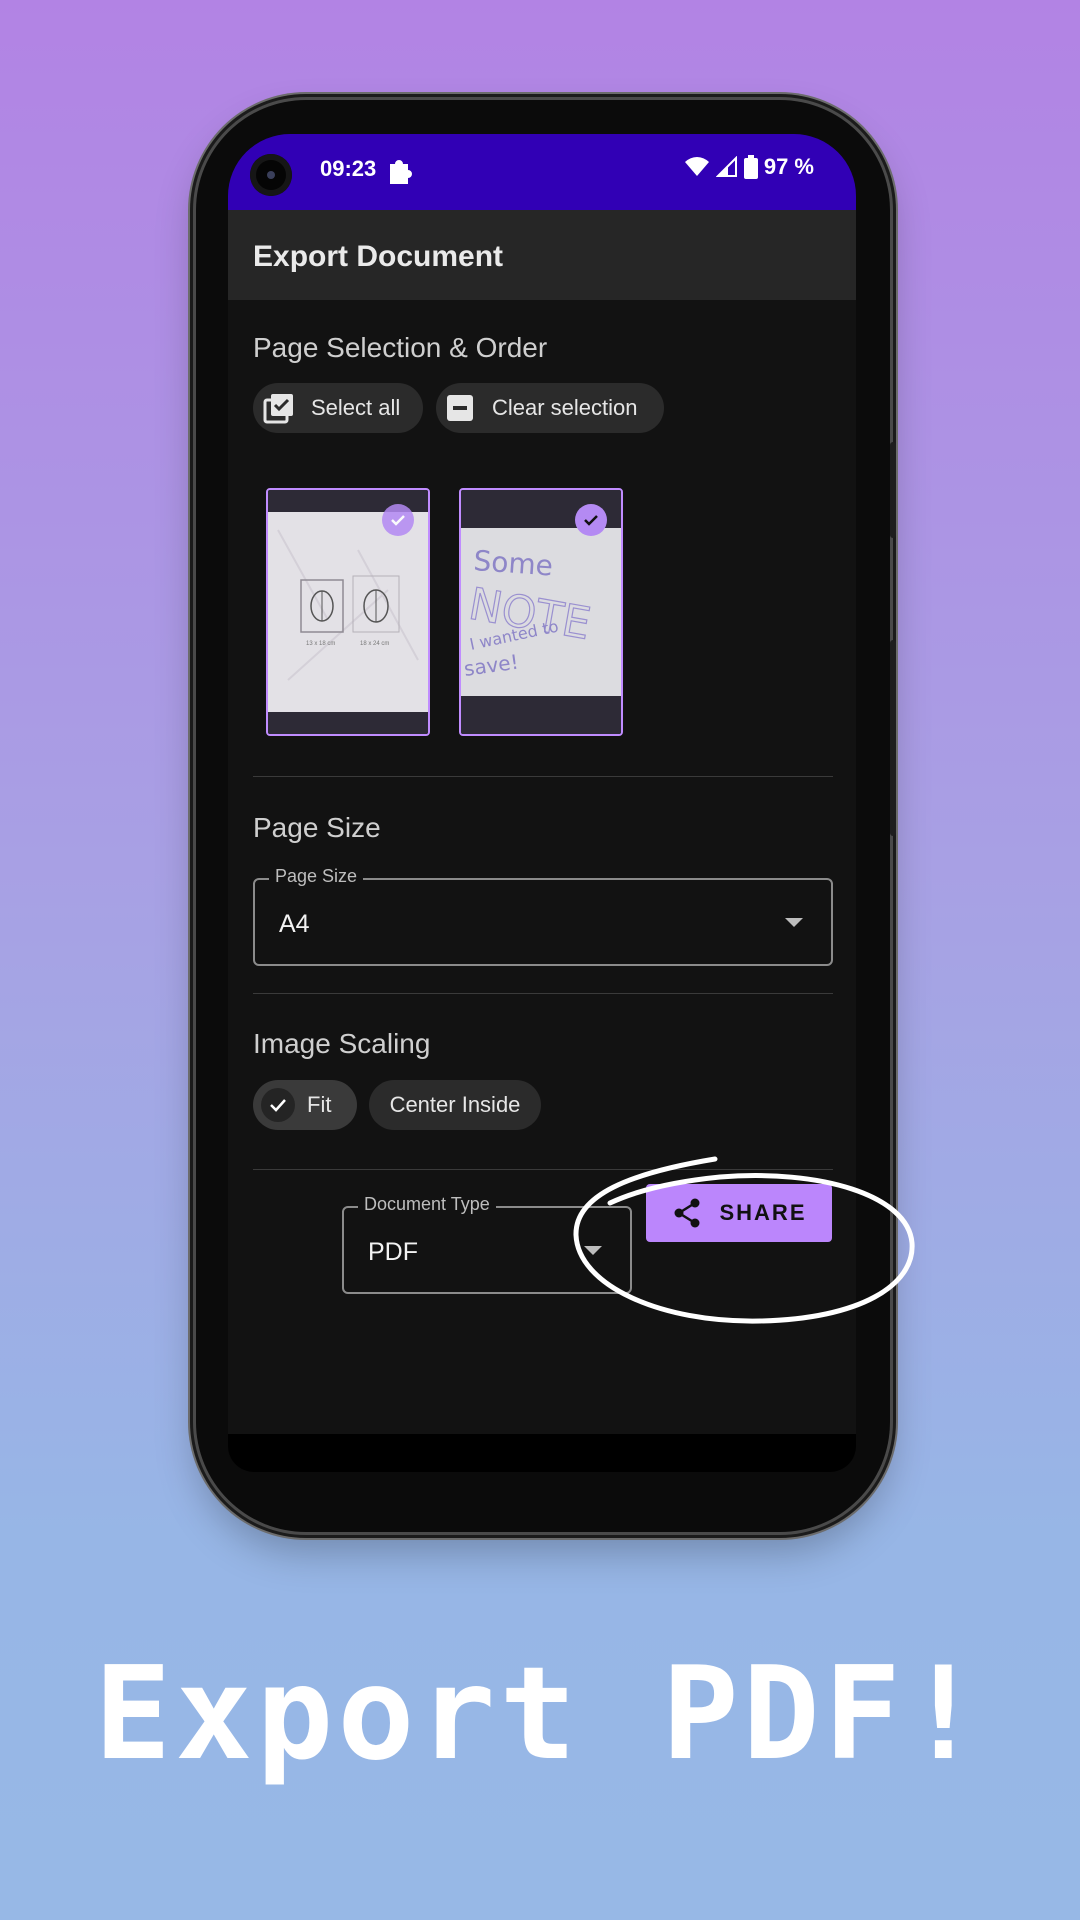 This screenshot has width=1080, height=1920. Describe the element at coordinates (316, 876) in the screenshot. I see `page-size-field-label: Page Size` at that location.